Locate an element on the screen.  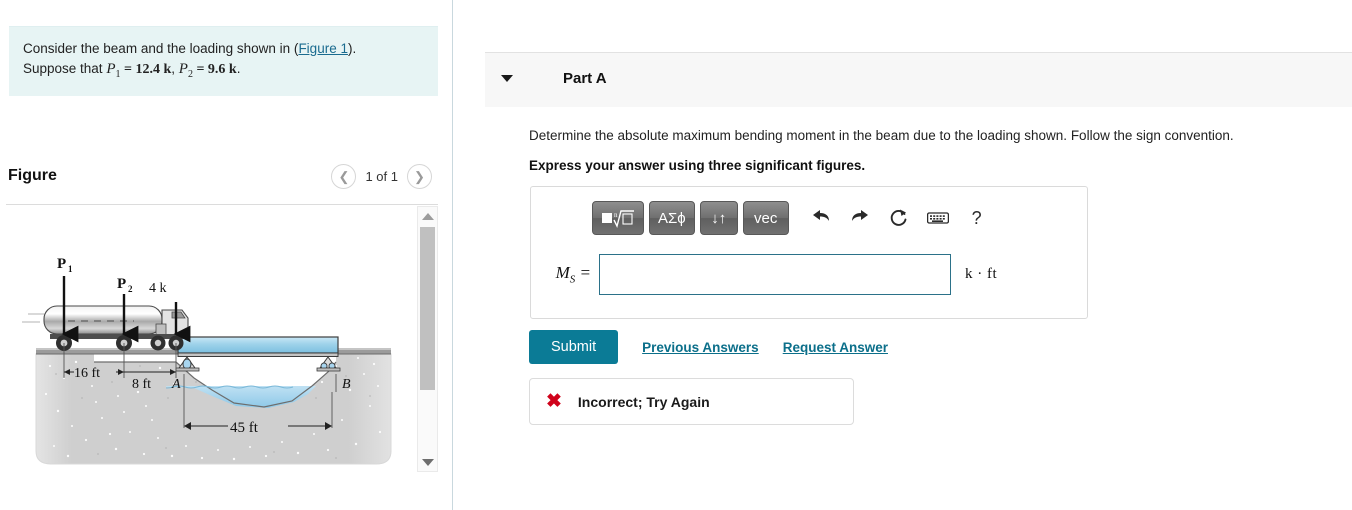
triangle-up-icon is located at coordinates (427, 216).